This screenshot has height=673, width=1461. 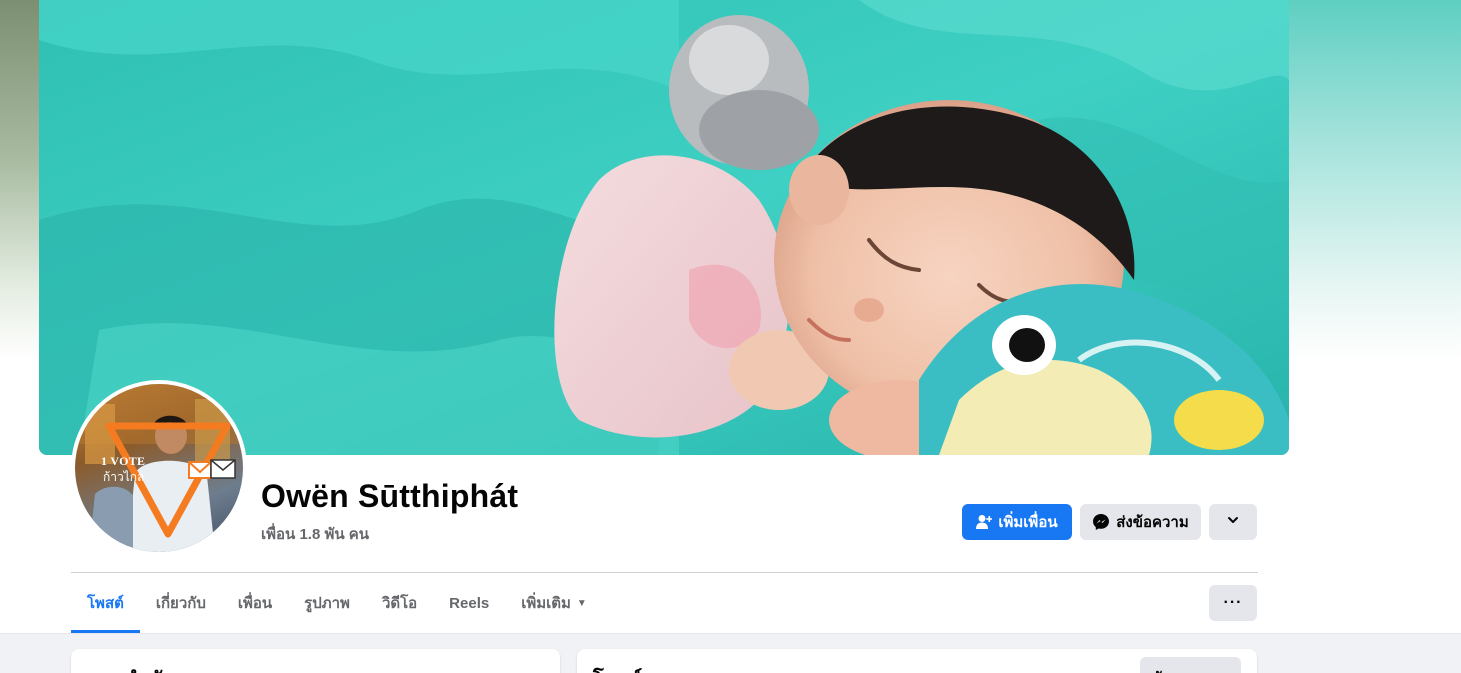 What do you see at coordinates (984, 522) in the screenshot?
I see `add-friend-icon` at bounding box center [984, 522].